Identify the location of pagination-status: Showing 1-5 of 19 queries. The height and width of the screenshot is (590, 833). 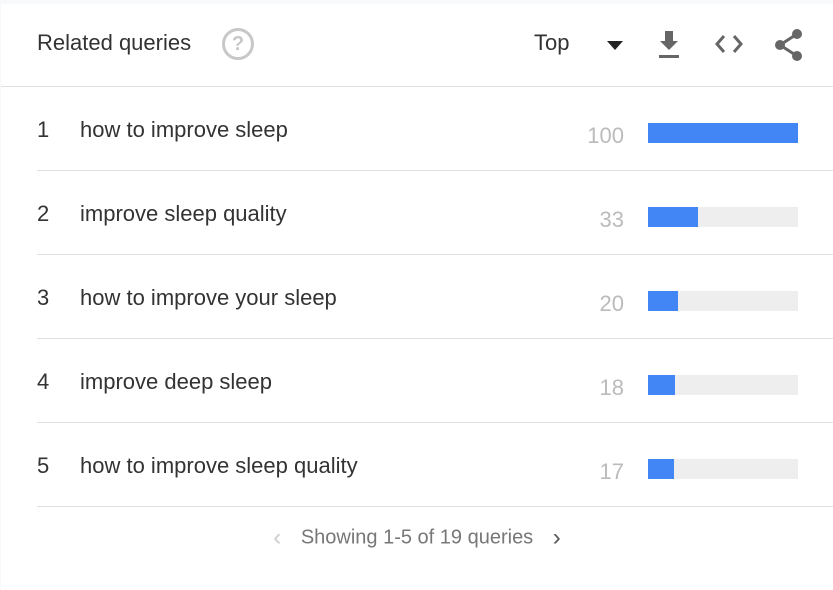
(417, 537).